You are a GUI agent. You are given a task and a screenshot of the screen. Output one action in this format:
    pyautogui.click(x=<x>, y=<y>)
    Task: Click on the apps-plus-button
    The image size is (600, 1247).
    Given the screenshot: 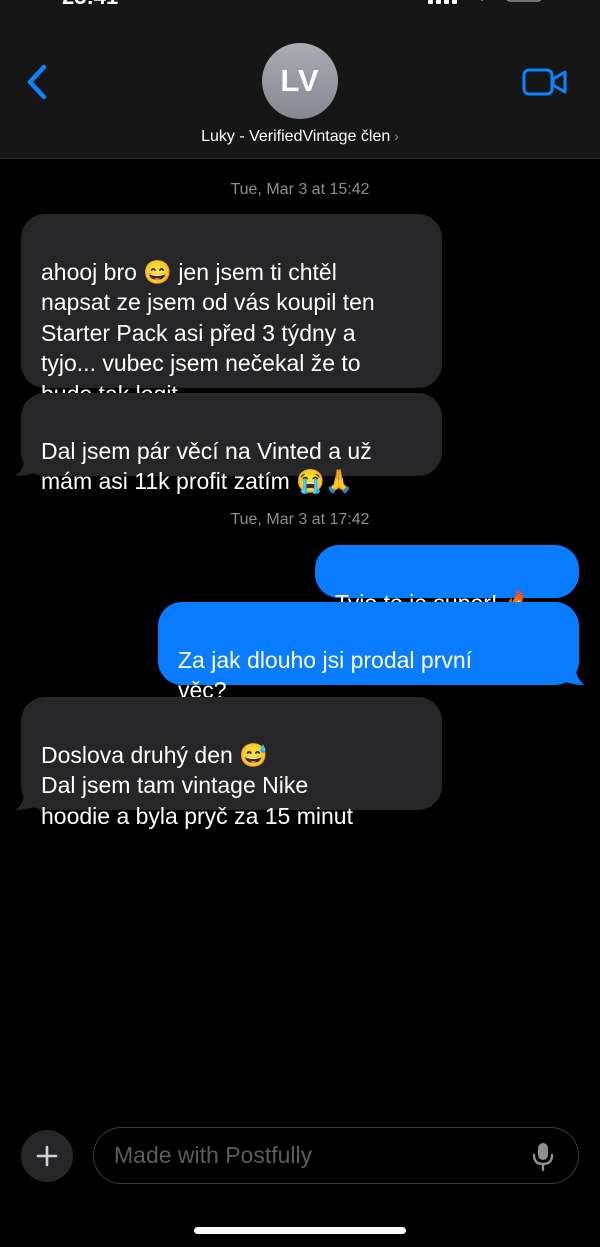 What is the action you would take?
    pyautogui.click(x=47, y=1156)
    